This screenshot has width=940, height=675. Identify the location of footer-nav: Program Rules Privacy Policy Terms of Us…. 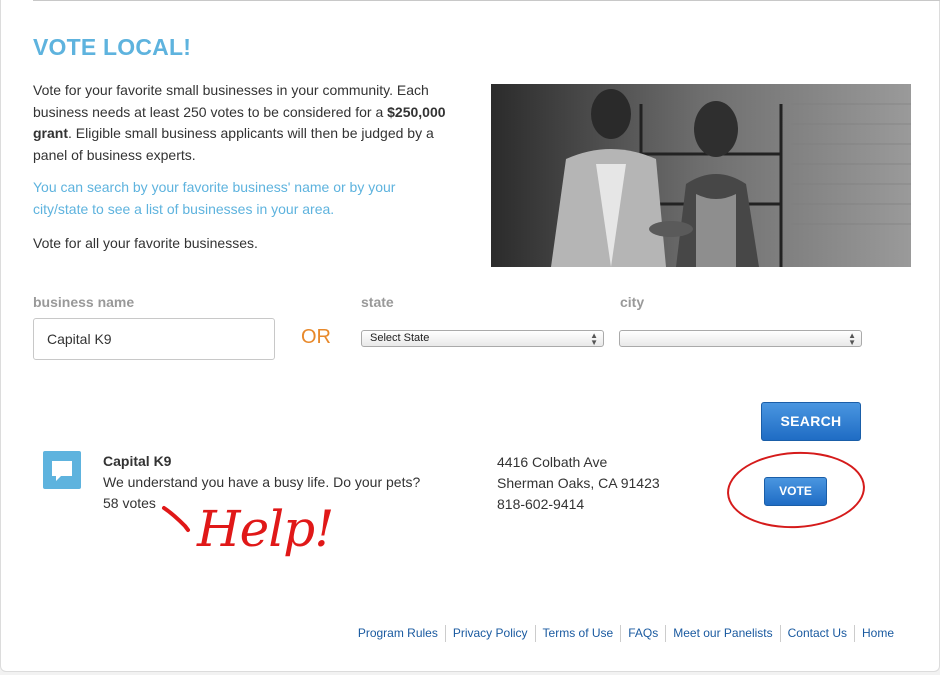
(626, 633).